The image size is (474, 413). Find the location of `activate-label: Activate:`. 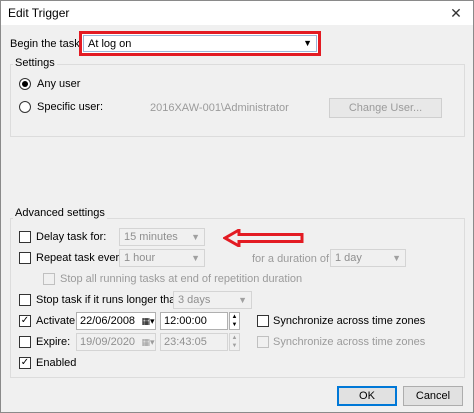

activate-label: Activate: is located at coordinates (57, 321).